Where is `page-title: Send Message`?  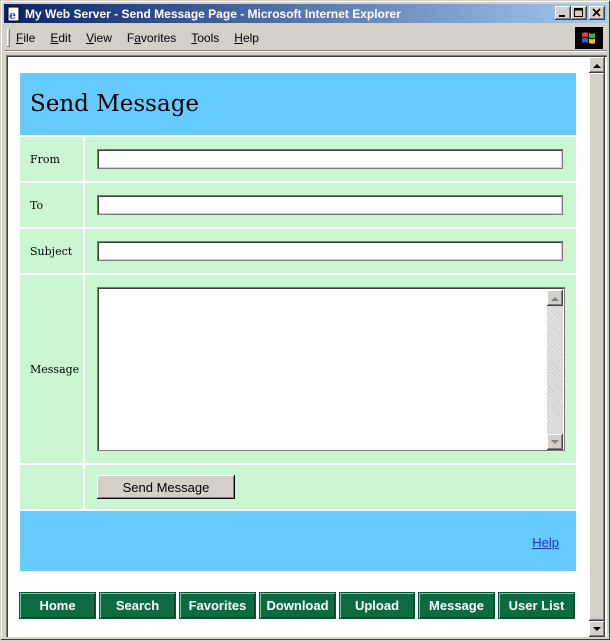
page-title: Send Message is located at coordinates (115, 104).